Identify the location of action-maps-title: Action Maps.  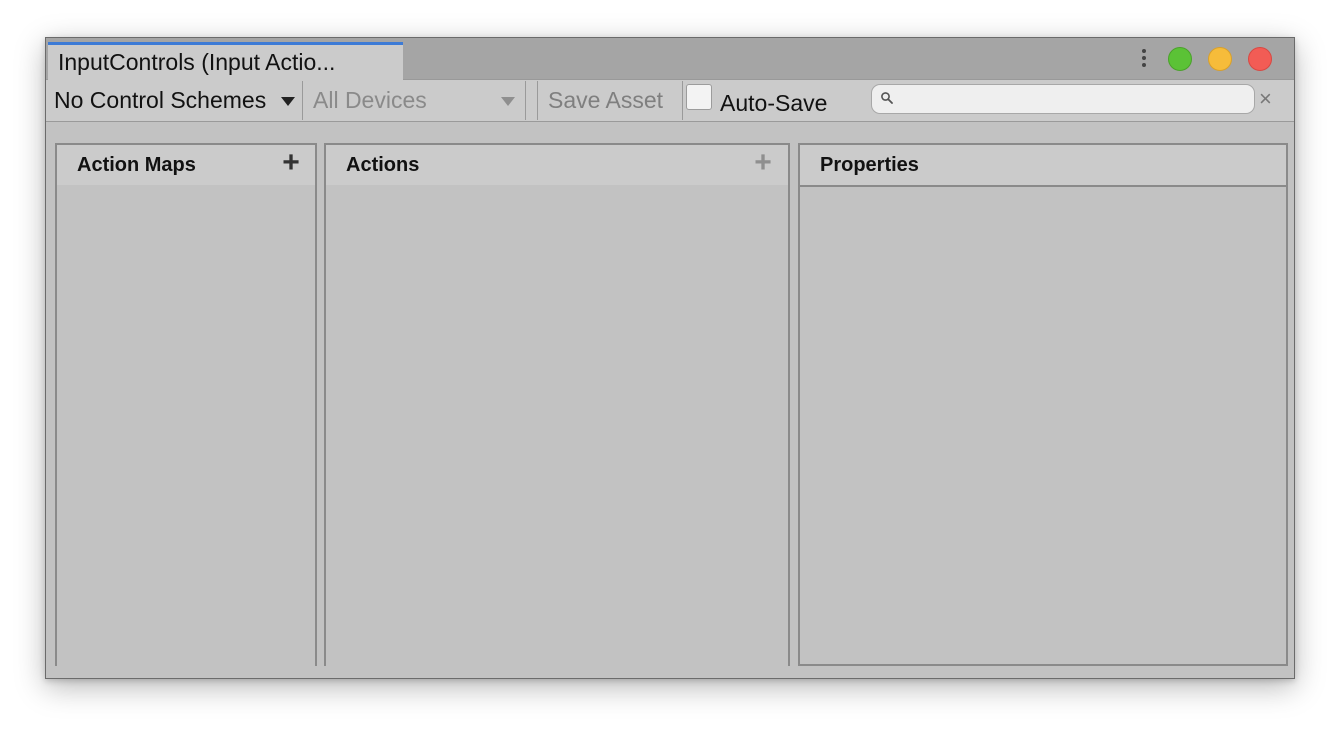
(136, 165).